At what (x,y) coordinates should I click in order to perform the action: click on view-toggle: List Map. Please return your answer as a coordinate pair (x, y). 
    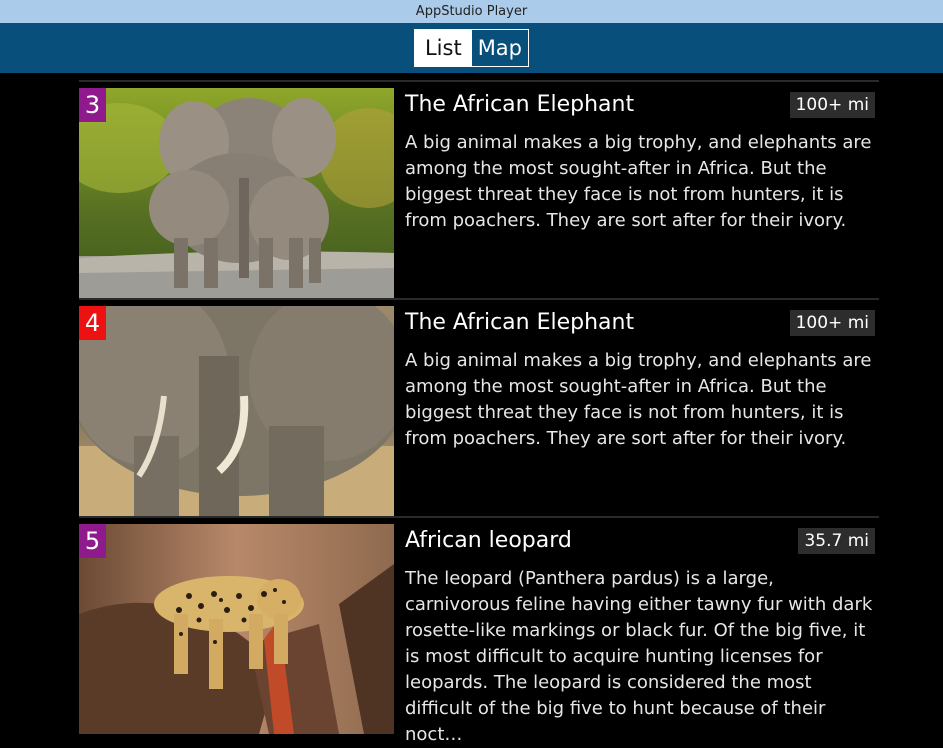
    Looking at the image, I should click on (471, 48).